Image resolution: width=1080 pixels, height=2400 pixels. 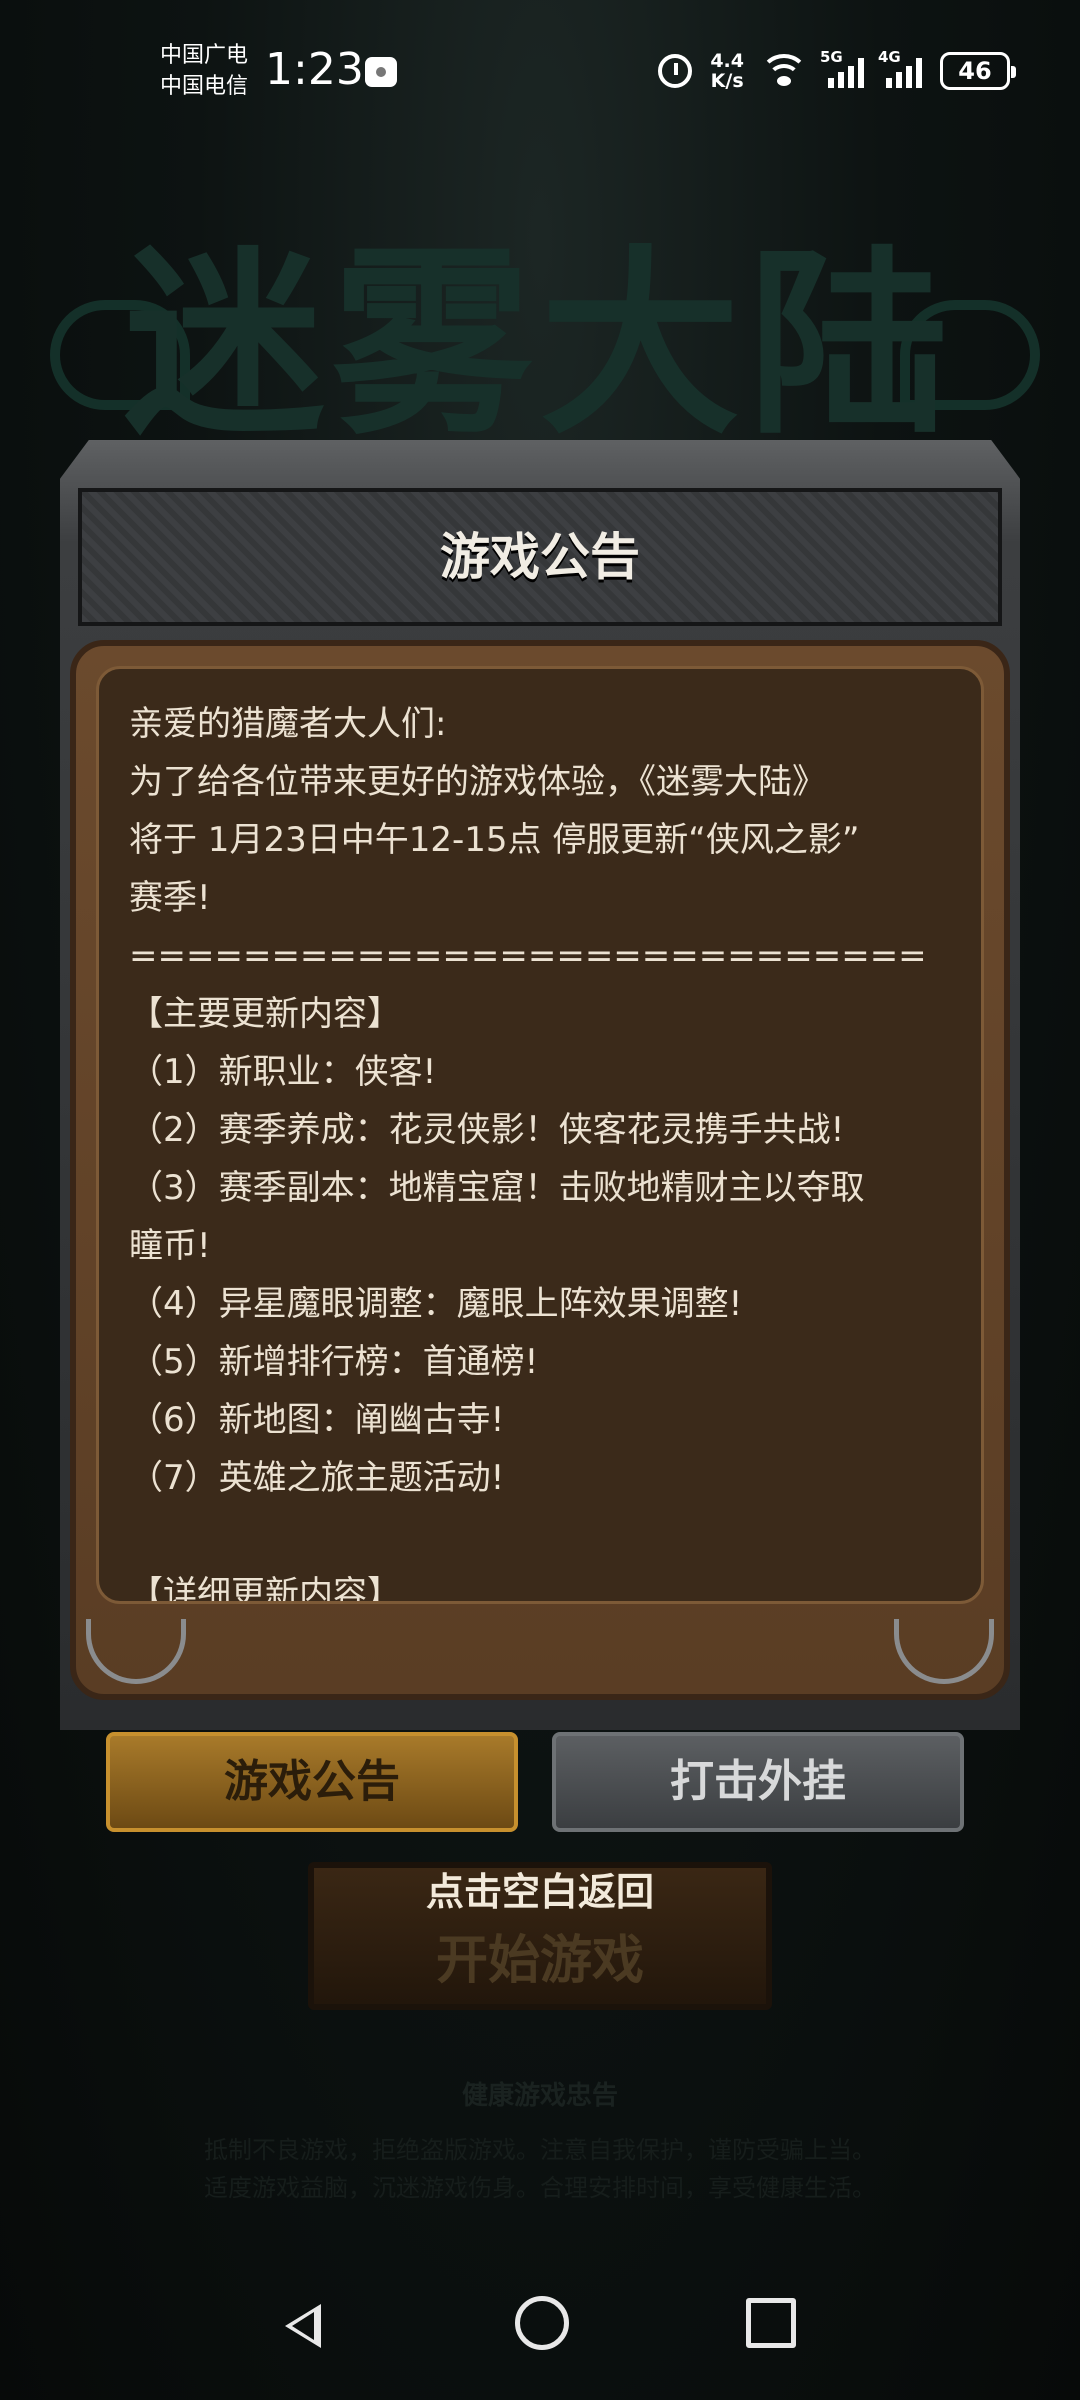 I want to click on modal-header: 游戏公告, so click(x=540, y=557).